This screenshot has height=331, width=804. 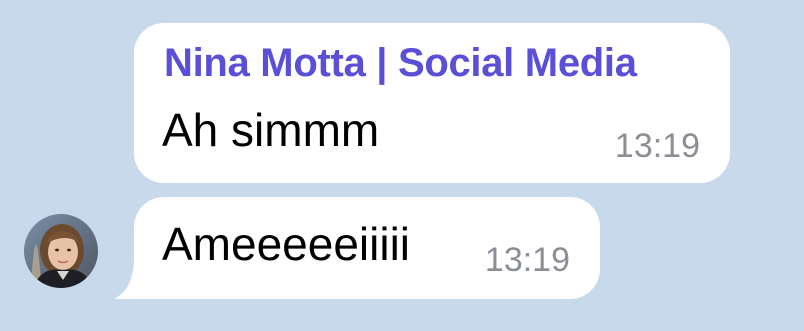 I want to click on avatar, so click(x=61, y=251).